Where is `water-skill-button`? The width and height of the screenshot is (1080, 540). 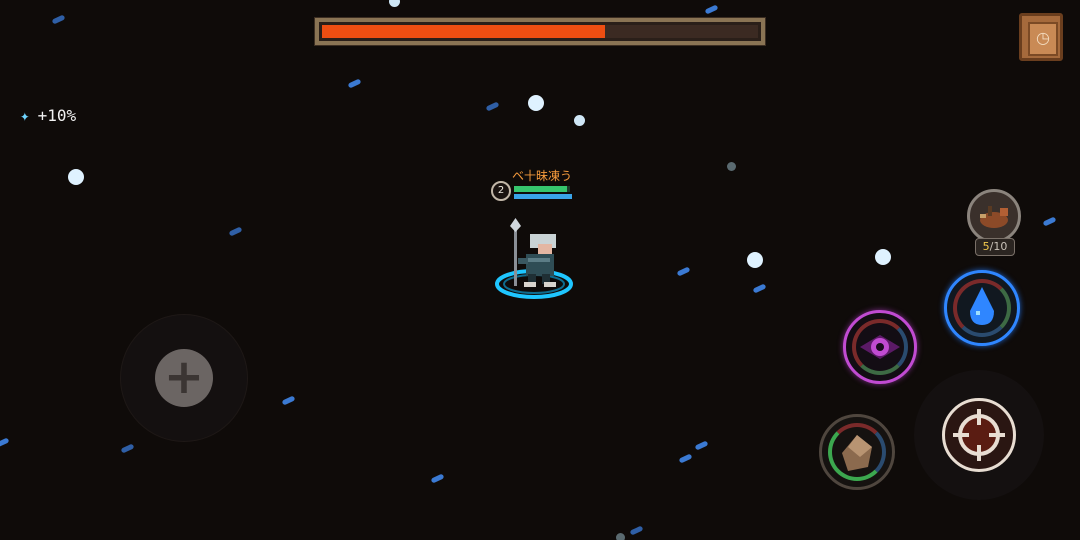
water-skill-button is located at coordinates (982, 308).